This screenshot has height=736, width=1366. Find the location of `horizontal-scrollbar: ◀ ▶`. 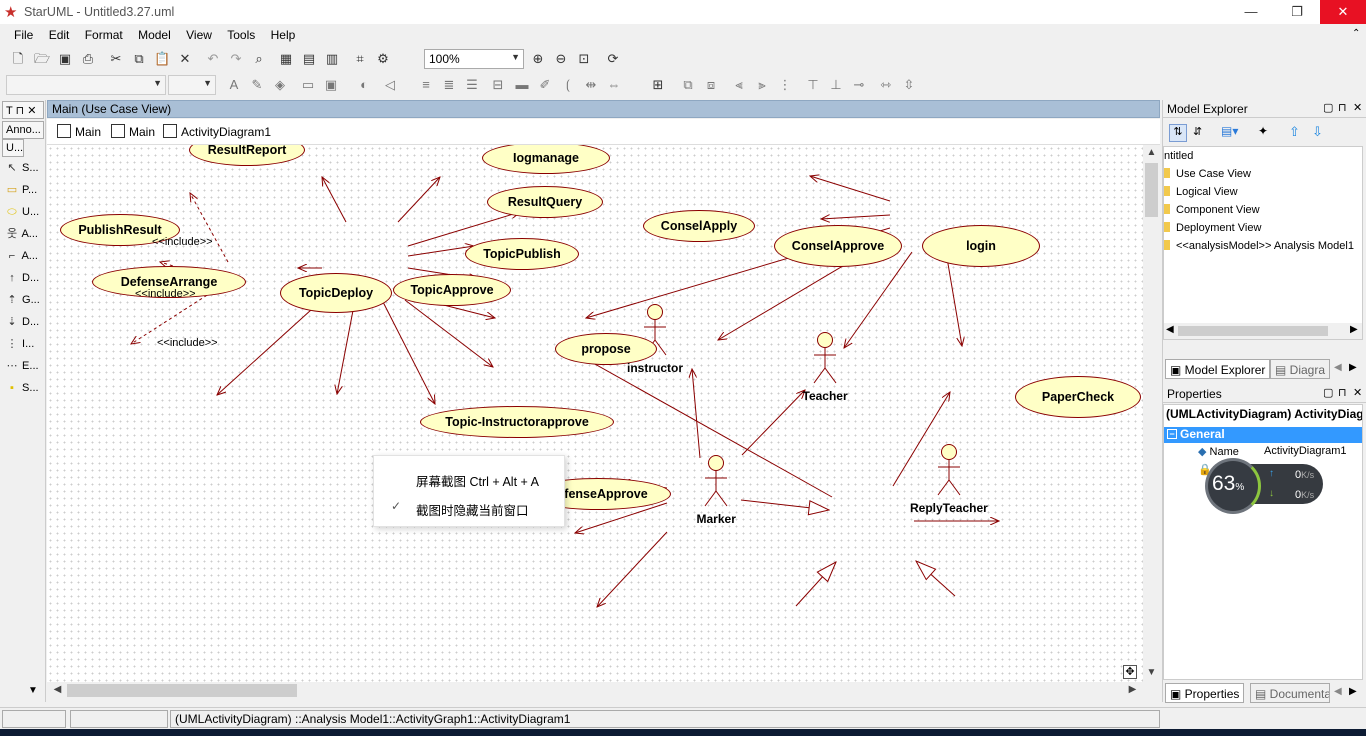

horizontal-scrollbar: ◀ ▶ is located at coordinates (595, 690).